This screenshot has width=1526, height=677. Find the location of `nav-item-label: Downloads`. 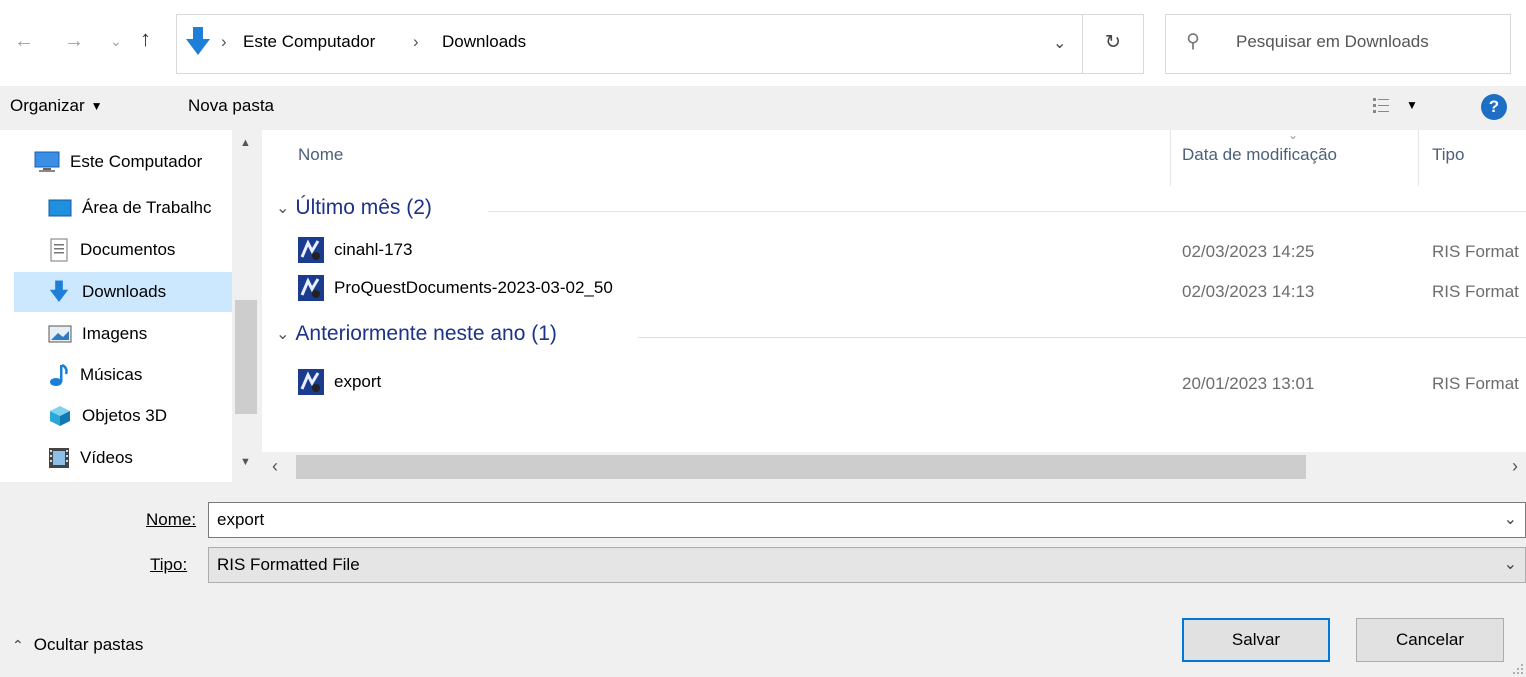

nav-item-label: Downloads is located at coordinates (124, 291).